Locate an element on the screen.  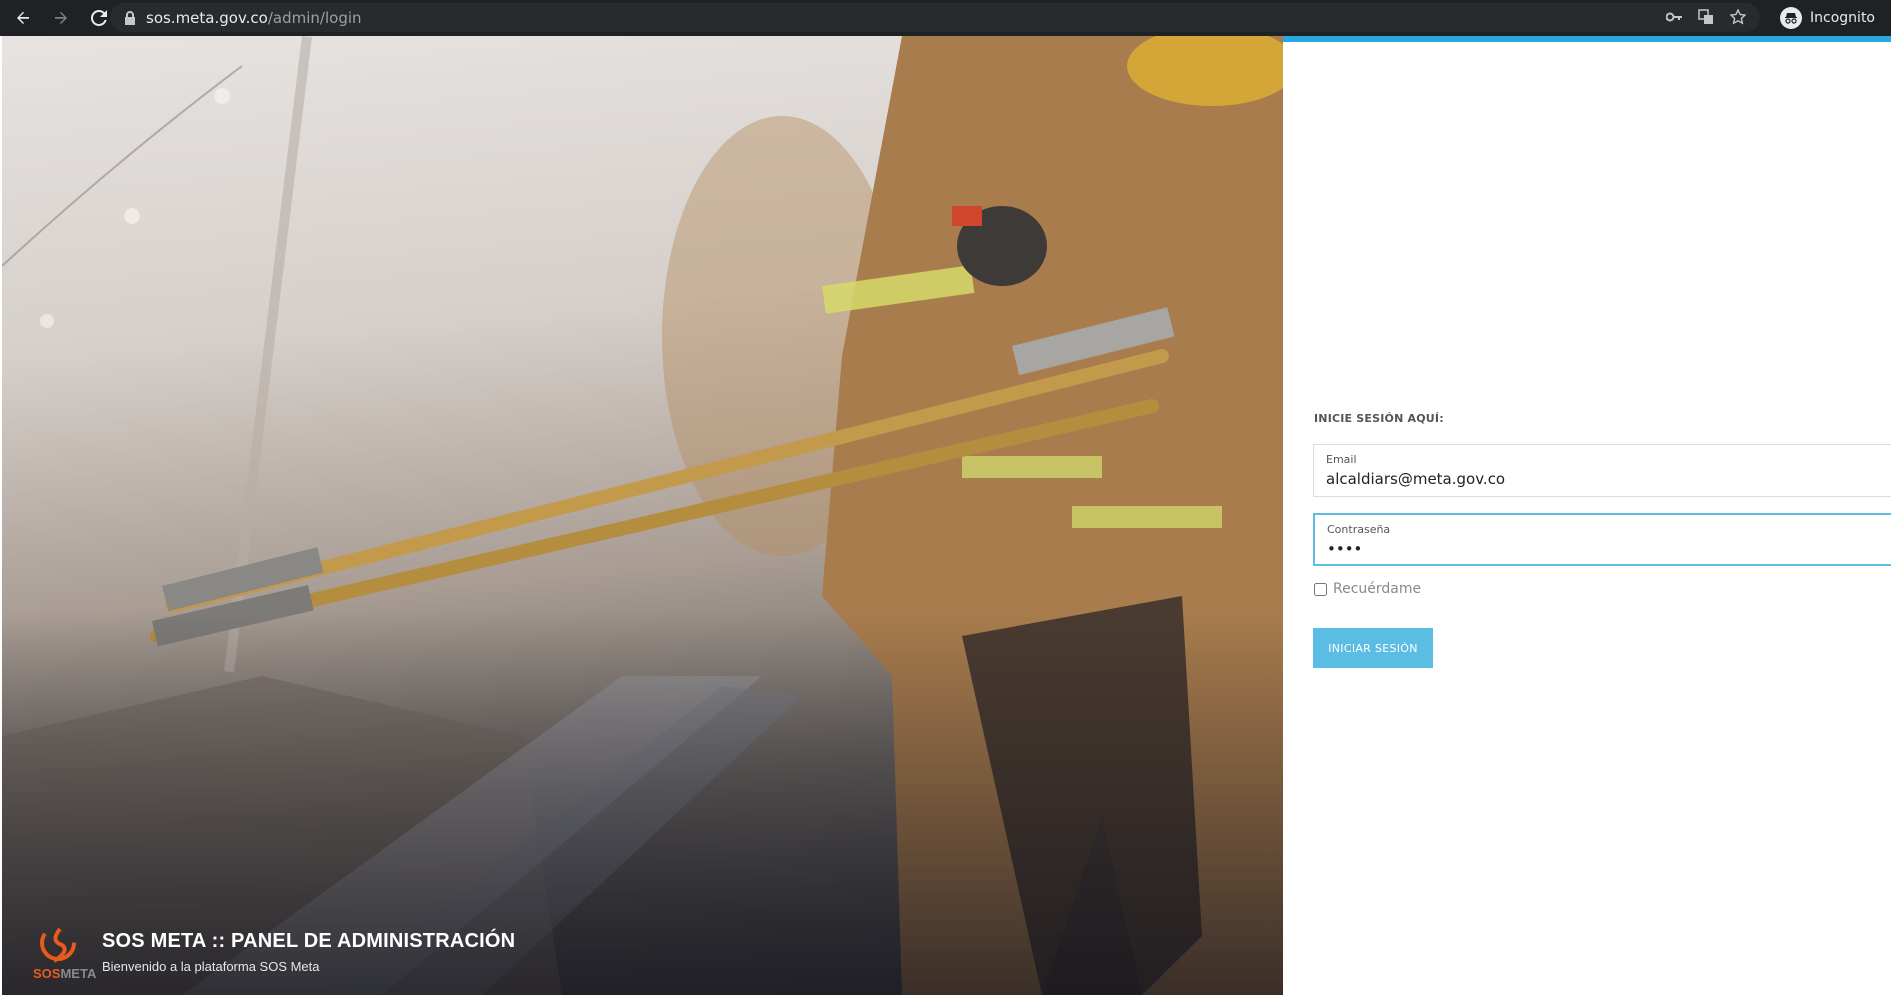
forward-button is located at coordinates (61, 18).